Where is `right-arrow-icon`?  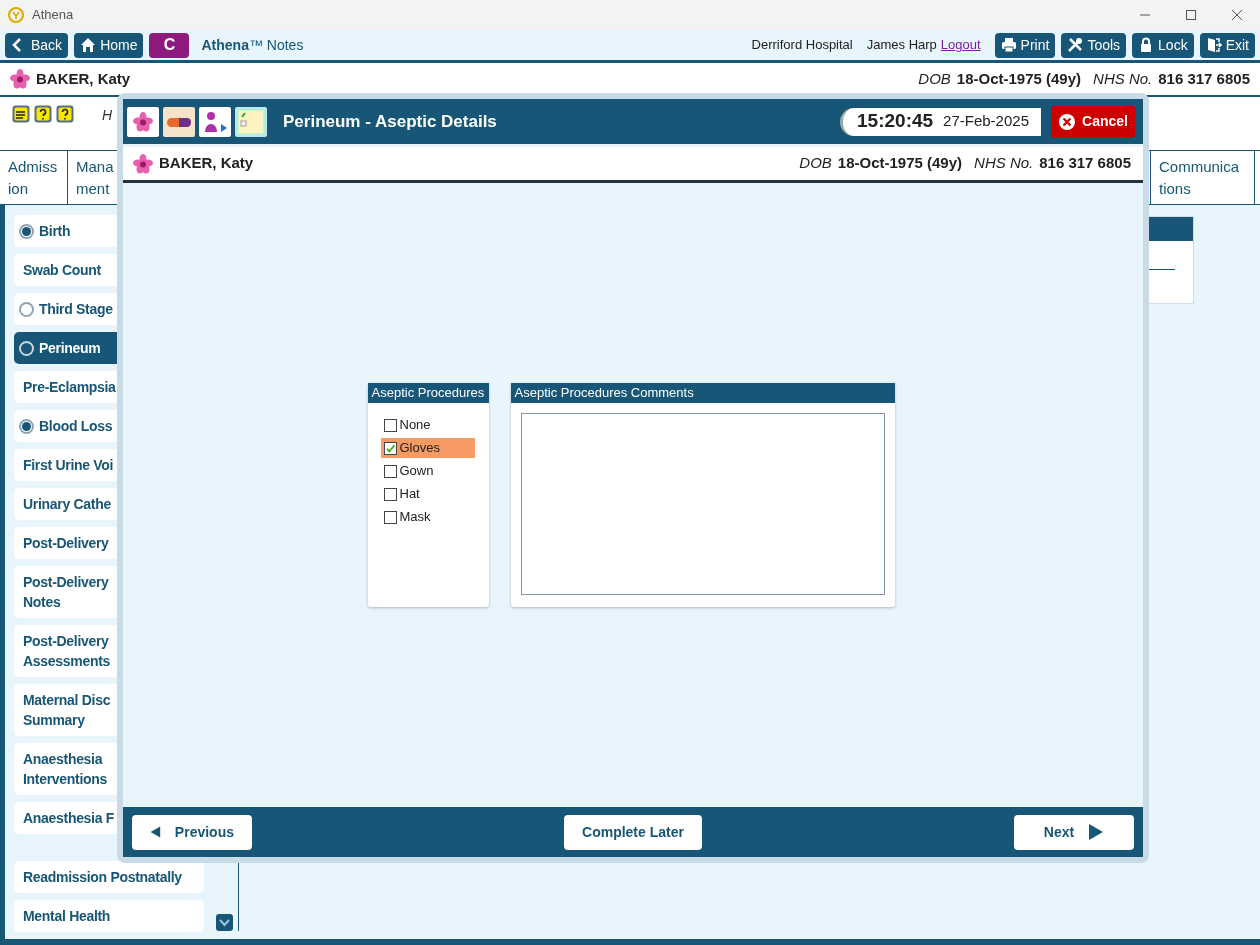 right-arrow-icon is located at coordinates (1096, 832).